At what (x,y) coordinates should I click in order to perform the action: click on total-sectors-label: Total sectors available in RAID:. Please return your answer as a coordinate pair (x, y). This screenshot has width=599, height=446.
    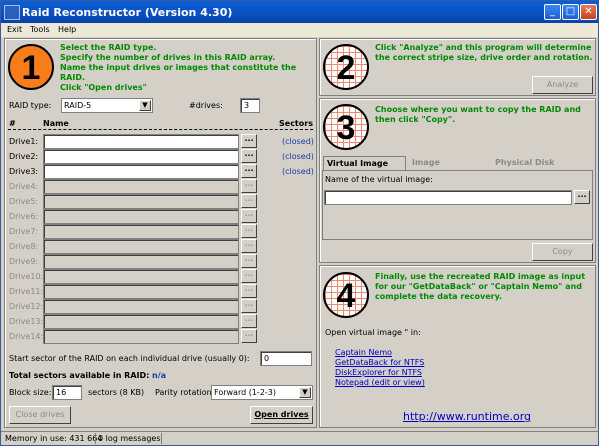
    Looking at the image, I should click on (79, 375).